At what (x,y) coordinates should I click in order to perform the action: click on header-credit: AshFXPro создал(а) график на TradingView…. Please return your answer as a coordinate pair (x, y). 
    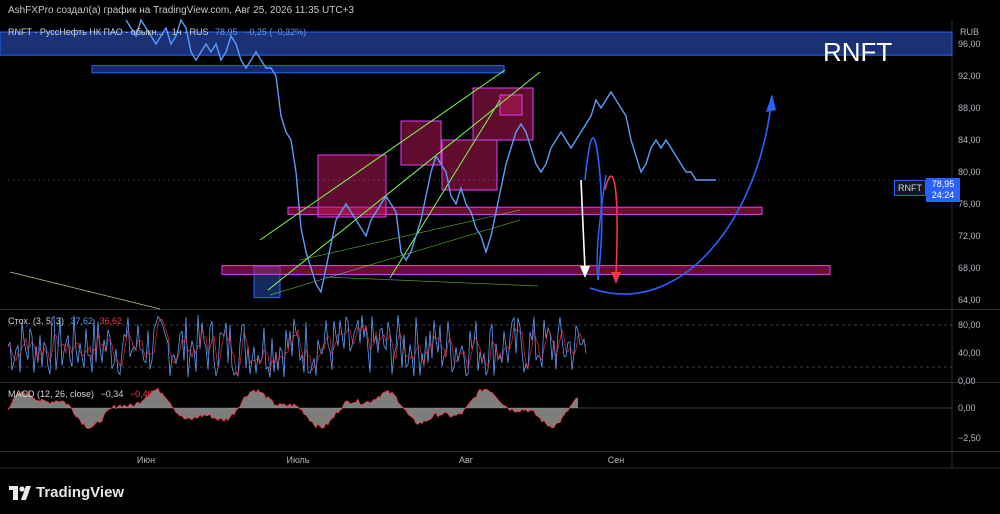
    Looking at the image, I should click on (181, 10).